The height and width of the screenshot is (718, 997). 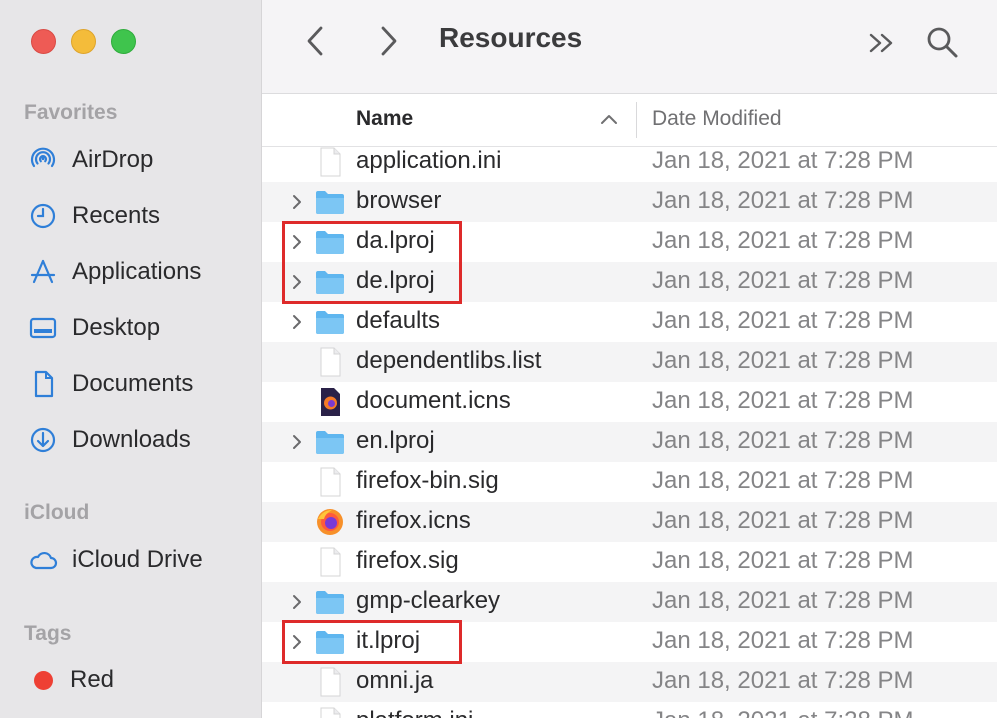 I want to click on cloud-icon, so click(x=43, y=560).